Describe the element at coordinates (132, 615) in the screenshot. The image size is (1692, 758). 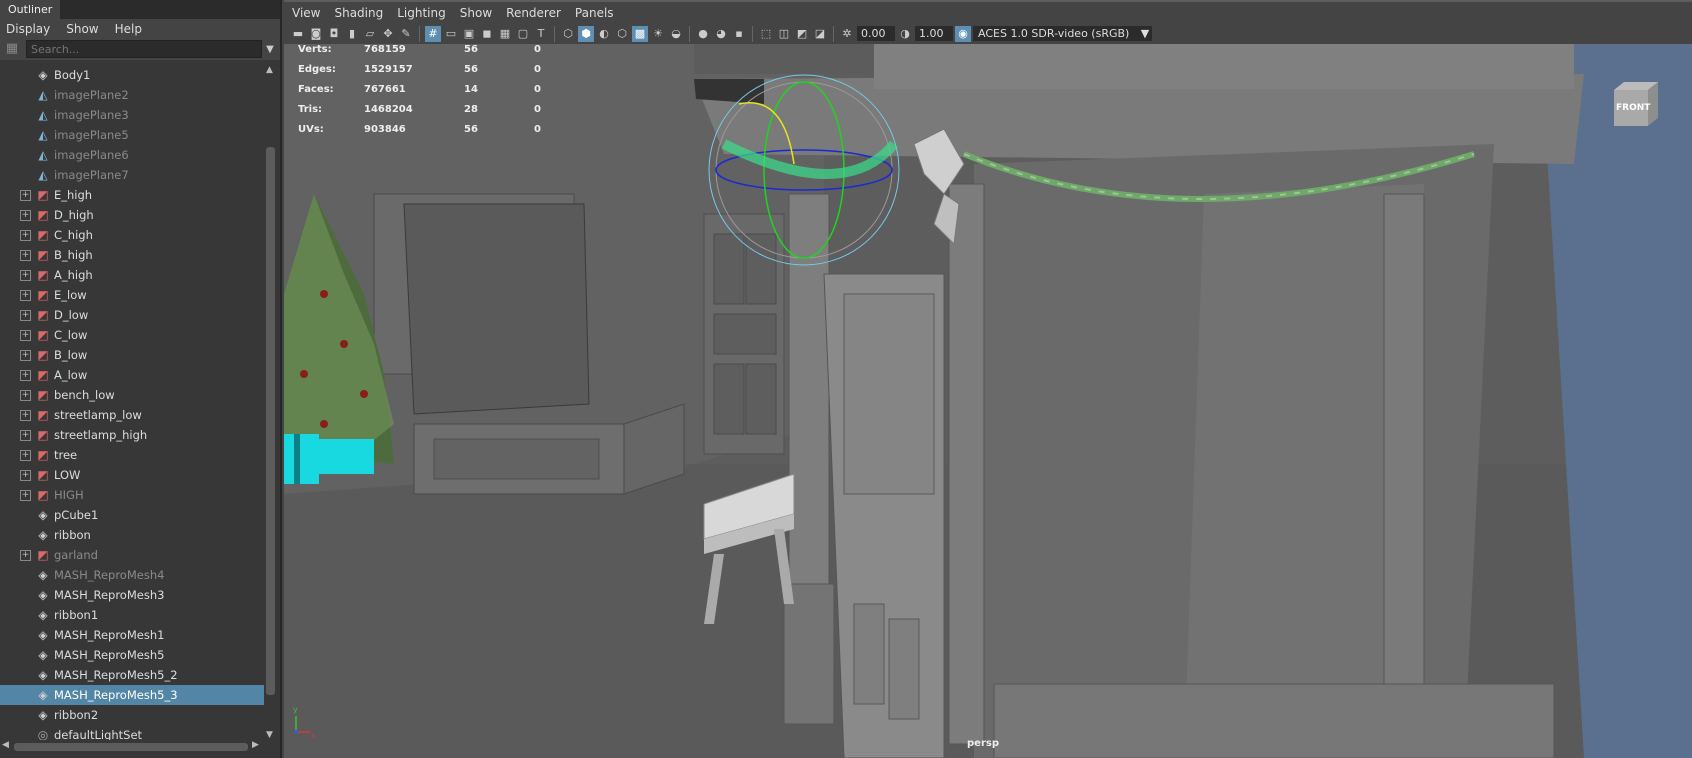
I see `outliner-item: ◈ ribbon1` at that location.